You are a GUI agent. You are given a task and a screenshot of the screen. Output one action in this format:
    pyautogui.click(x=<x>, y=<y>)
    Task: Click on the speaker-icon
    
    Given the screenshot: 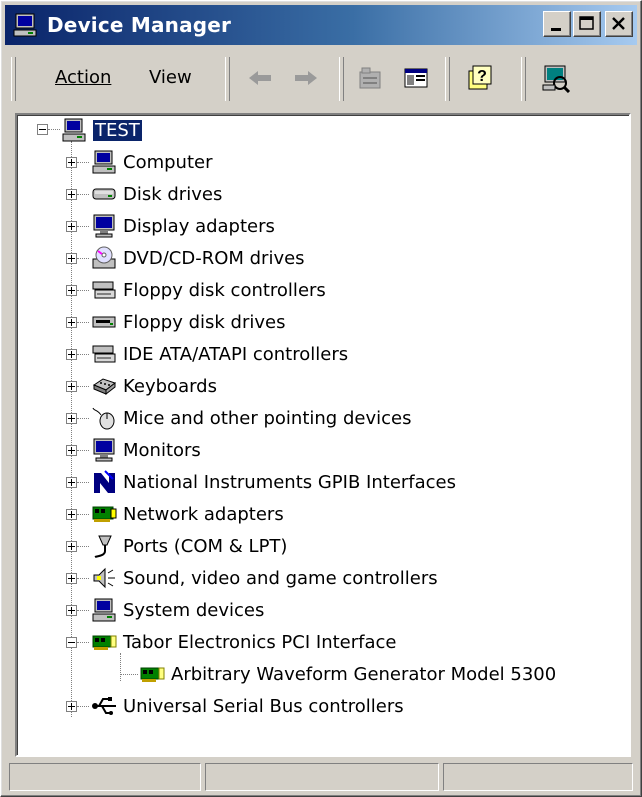 What is the action you would take?
    pyautogui.click(x=104, y=578)
    